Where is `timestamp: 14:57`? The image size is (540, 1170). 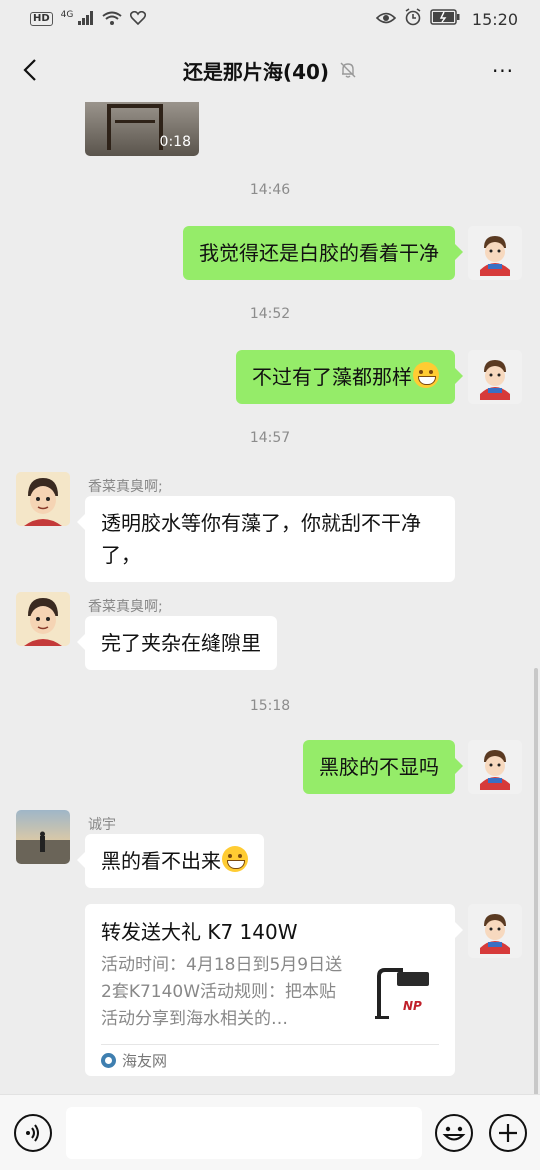
timestamp: 14:57 is located at coordinates (270, 438).